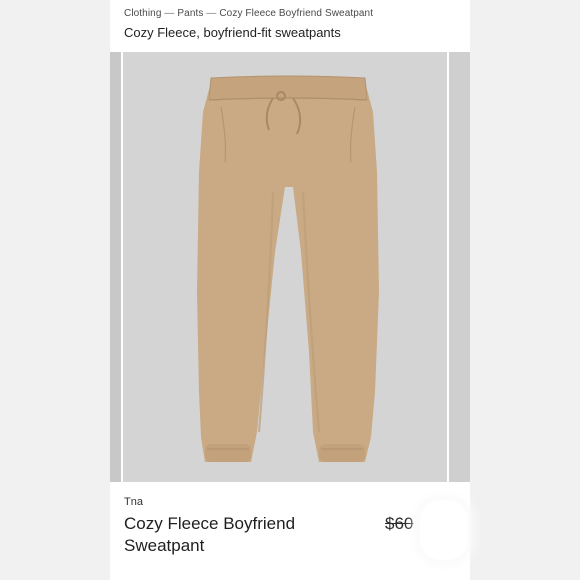 This screenshot has height=580, width=580. What do you see at coordinates (399, 523) in the screenshot?
I see `product-price: $60` at bounding box center [399, 523].